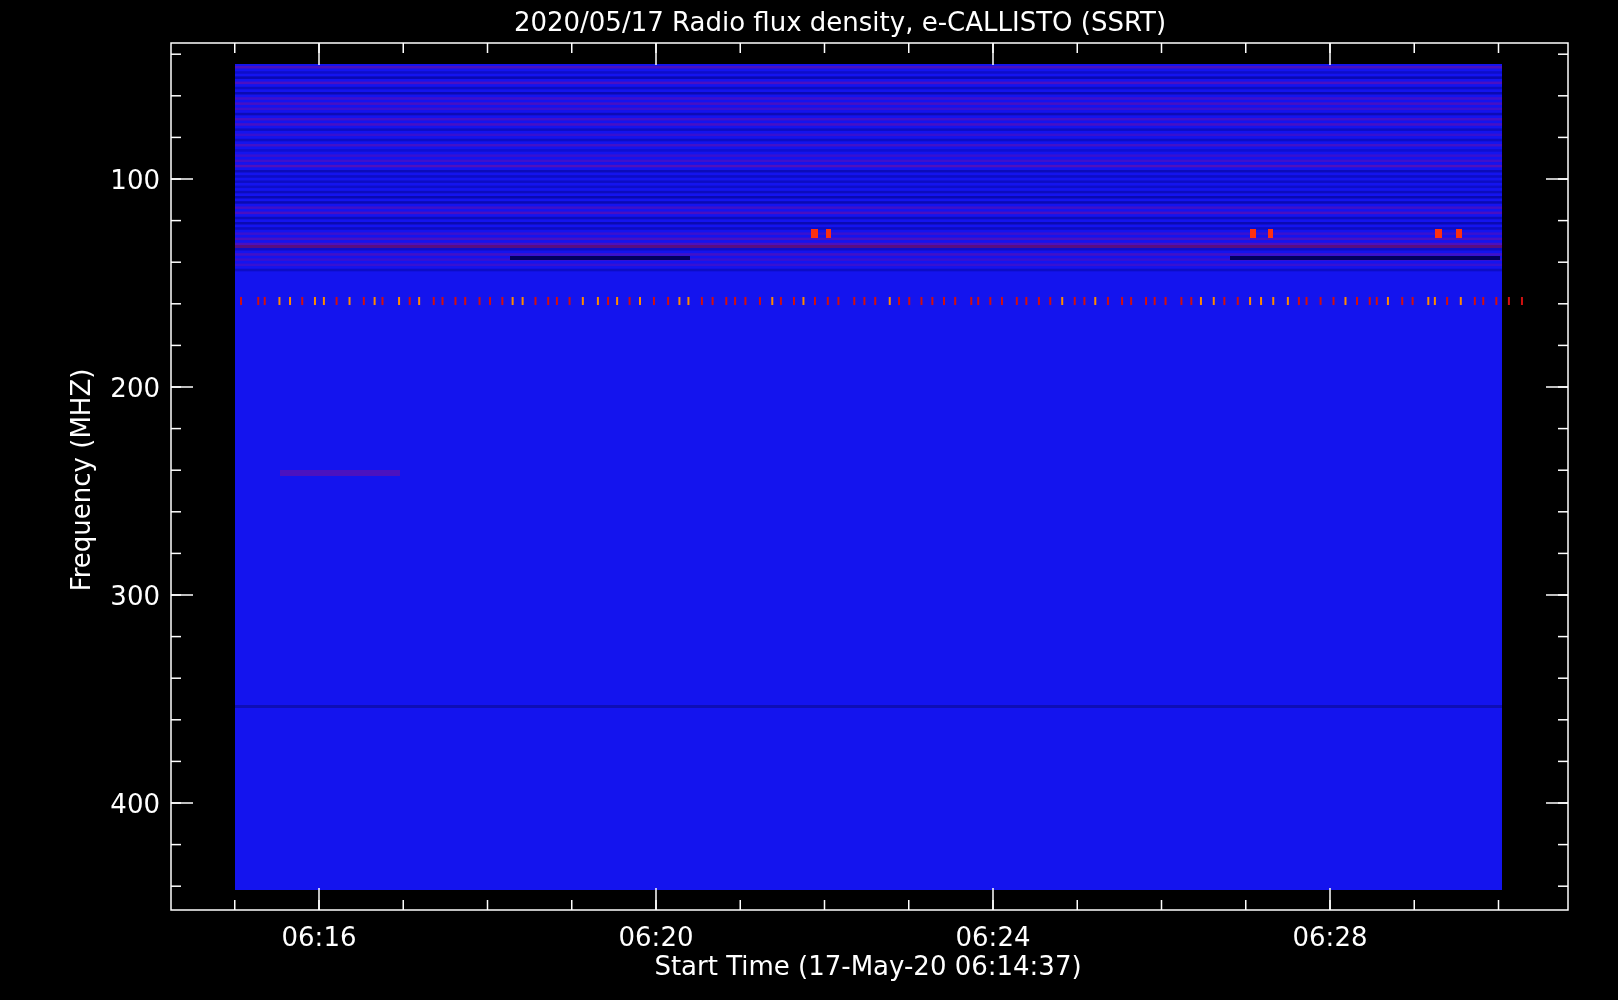 The height and width of the screenshot is (1000, 1618). What do you see at coordinates (81, 480) in the screenshot?
I see `y-axis-label: Frequency (MHZ)` at bounding box center [81, 480].